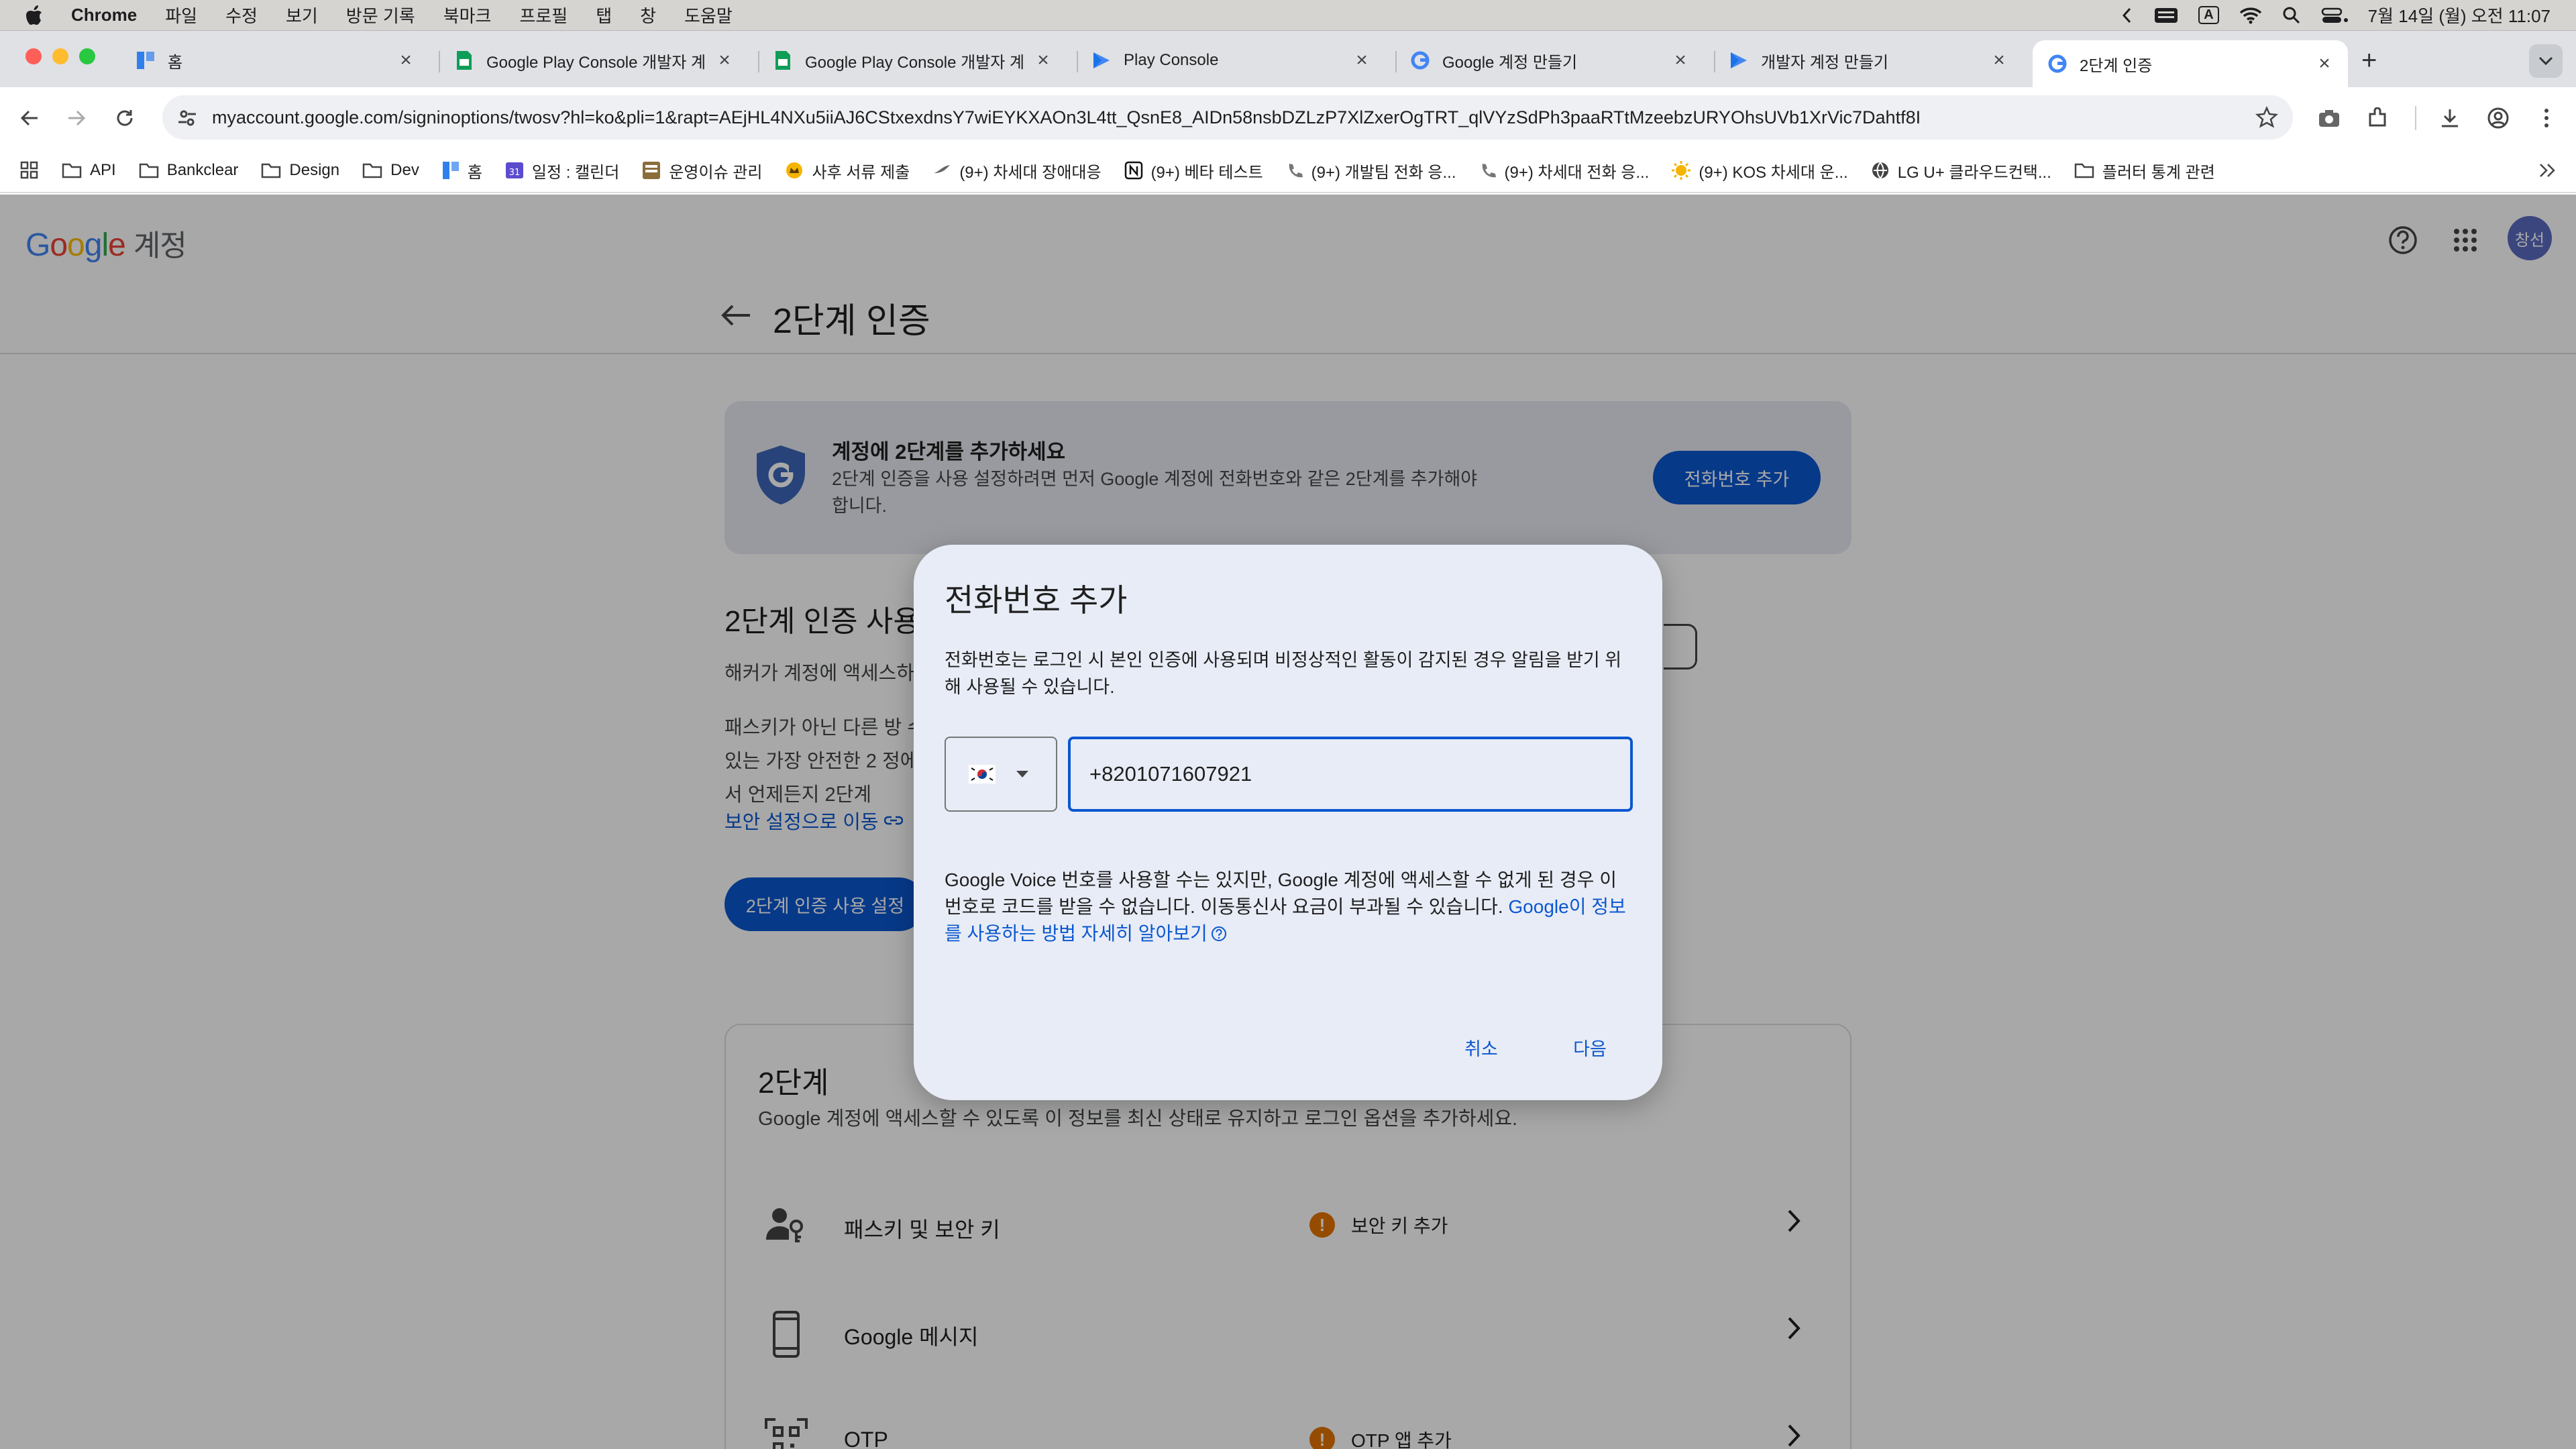 The width and height of the screenshot is (2576, 1449). I want to click on zoom-window-button, so click(87, 56).